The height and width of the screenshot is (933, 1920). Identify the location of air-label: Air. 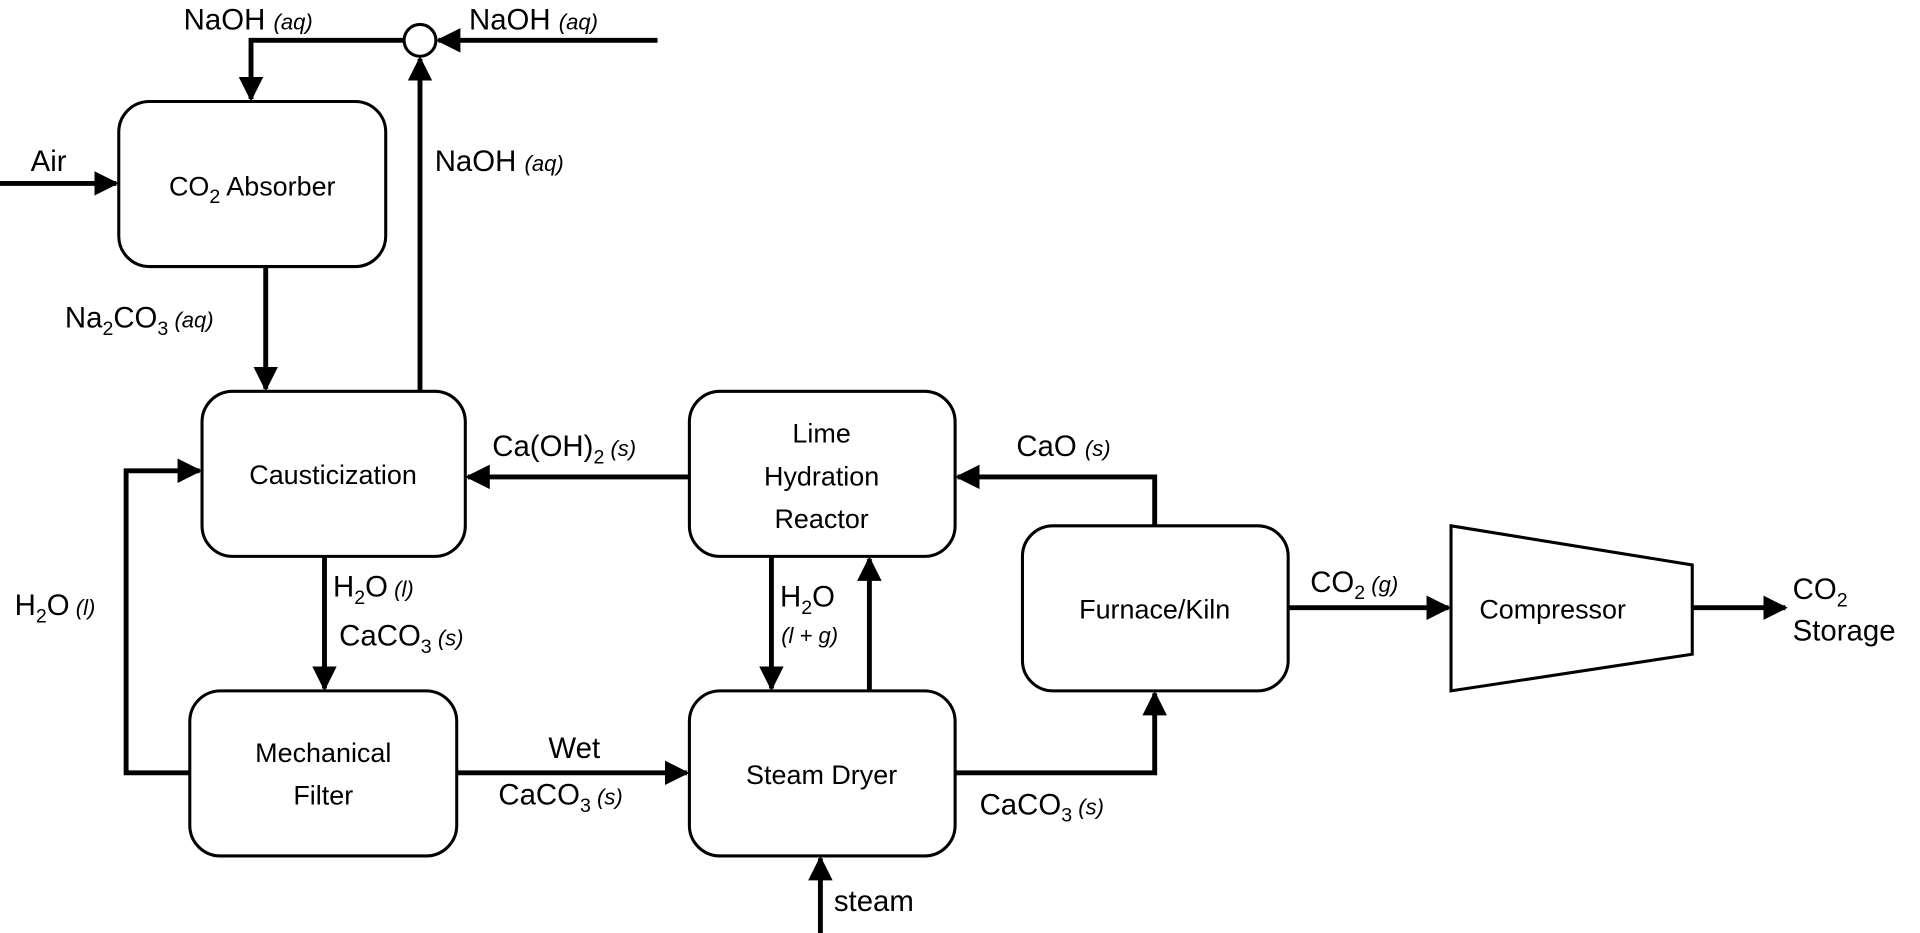
(49, 161).